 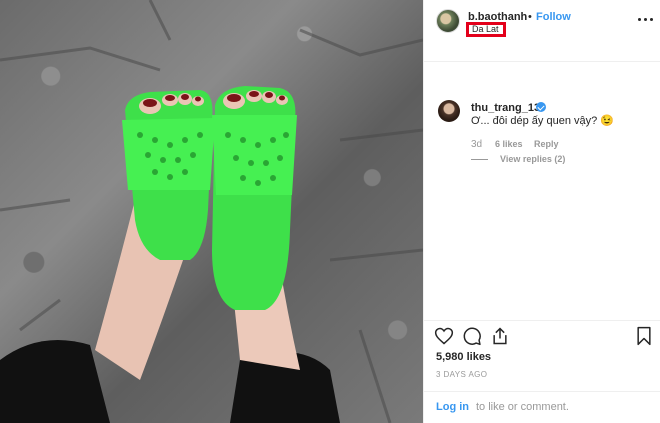 What do you see at coordinates (542, 31) in the screenshot?
I see `post-header: b.baothanh • Follow Da Lat` at bounding box center [542, 31].